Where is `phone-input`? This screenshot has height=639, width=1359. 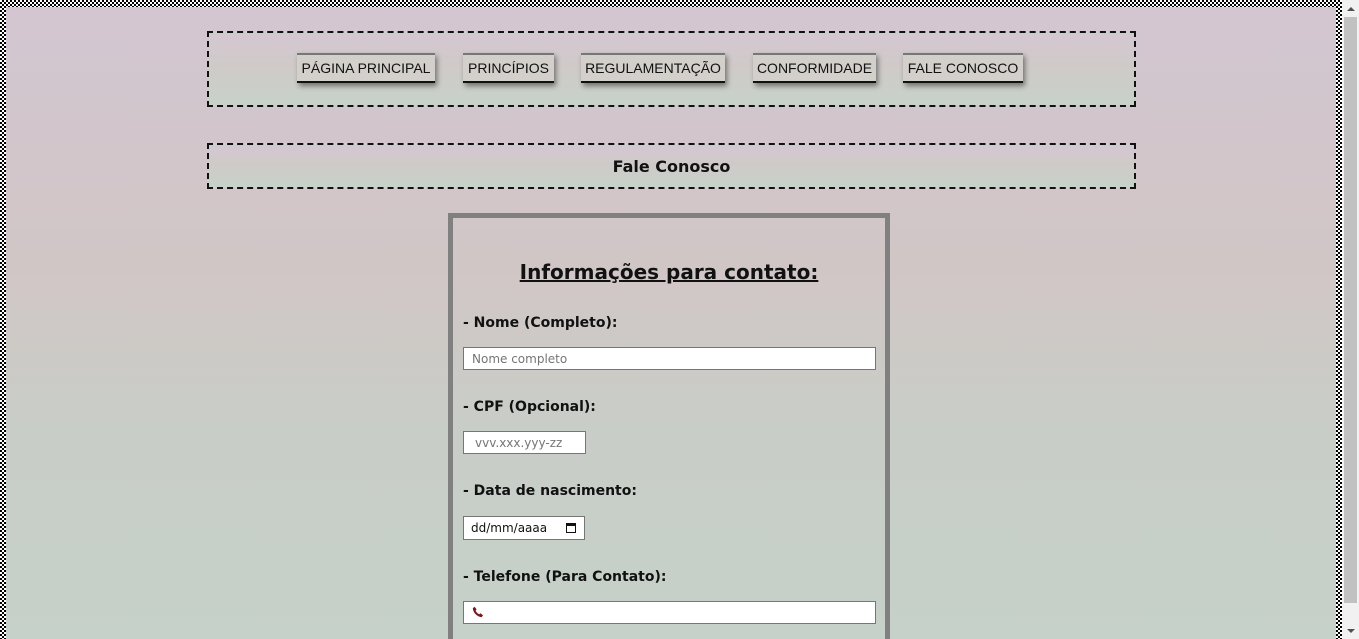
phone-input is located at coordinates (669, 612).